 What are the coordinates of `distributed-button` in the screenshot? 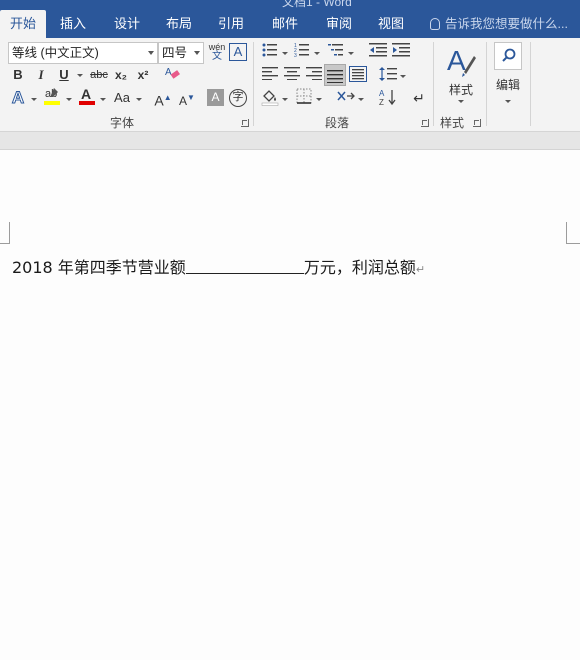 It's located at (358, 76).